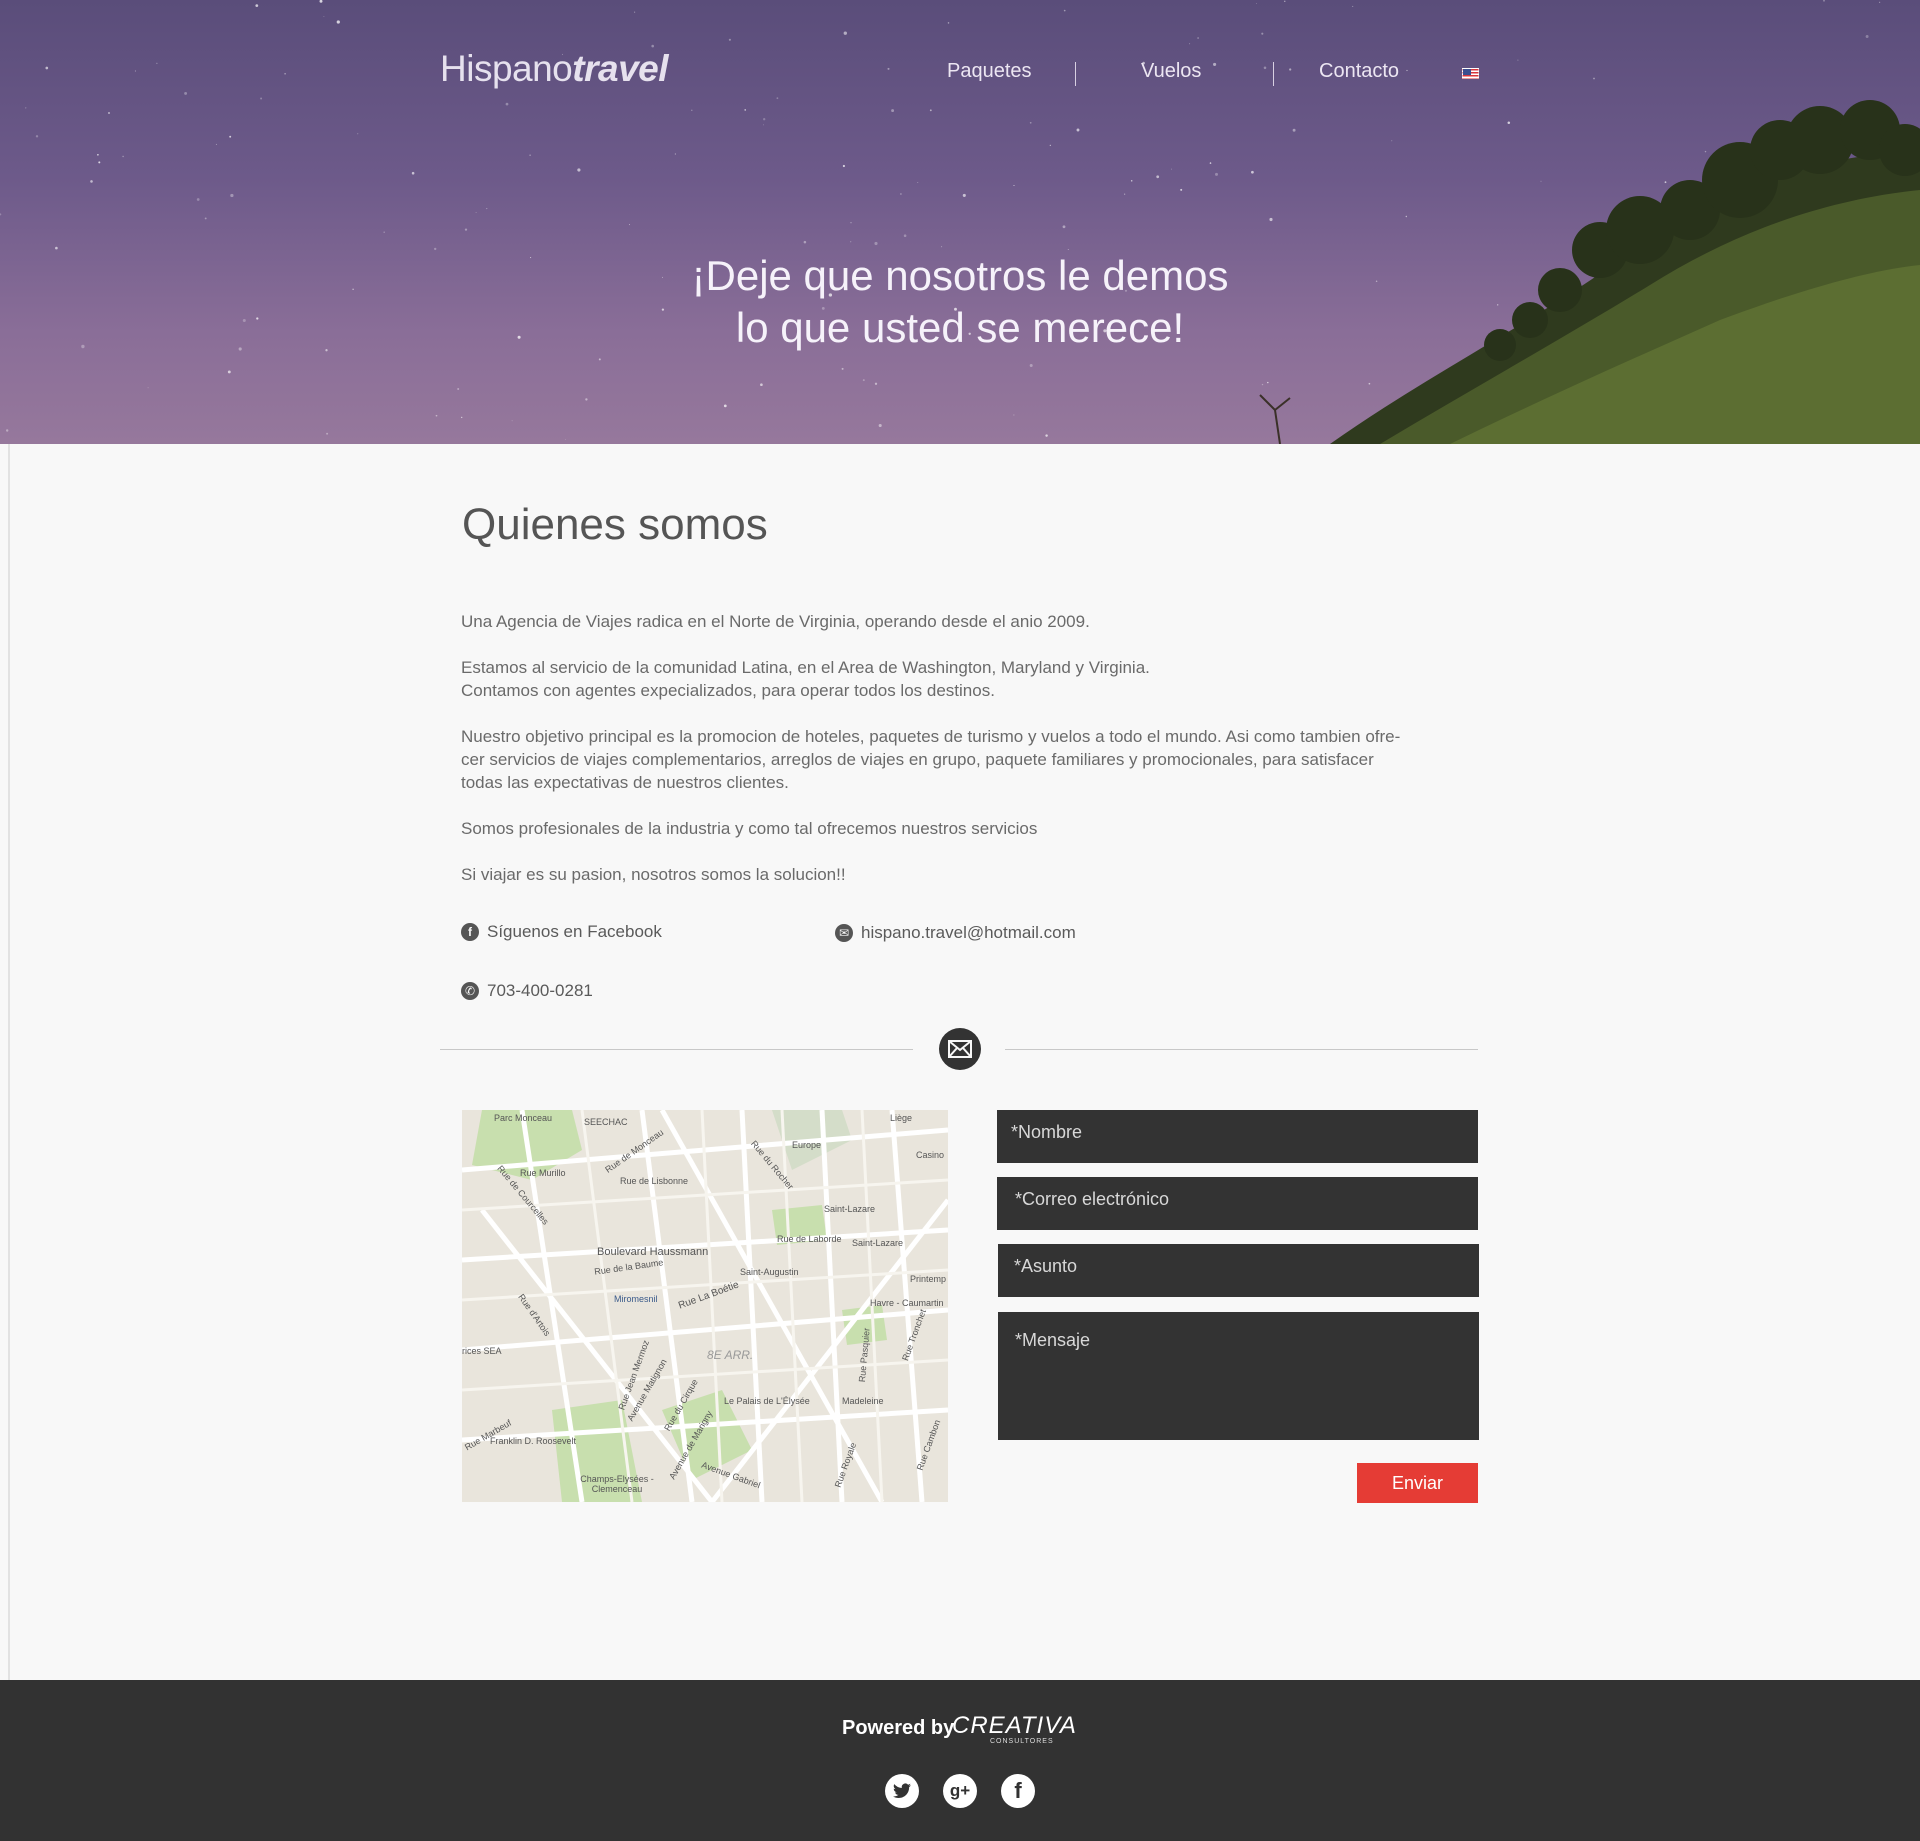 The width and height of the screenshot is (1920, 1841). I want to click on envelope-icon: ✉, so click(844, 933).